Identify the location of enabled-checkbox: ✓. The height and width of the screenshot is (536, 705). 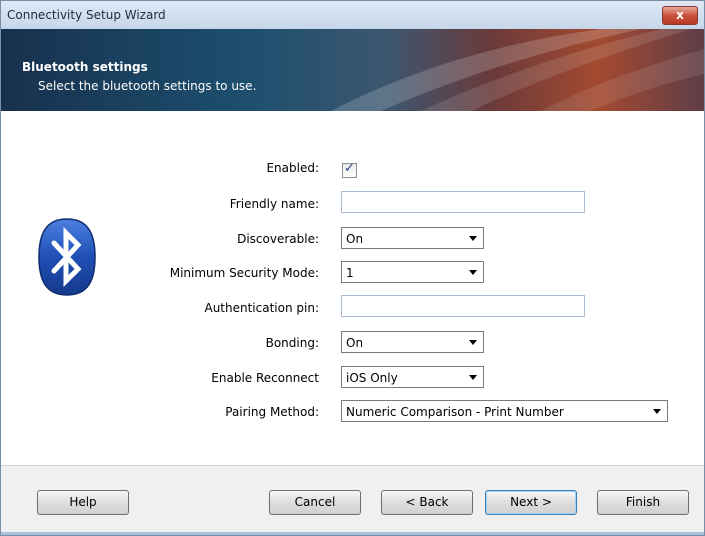
(349, 169).